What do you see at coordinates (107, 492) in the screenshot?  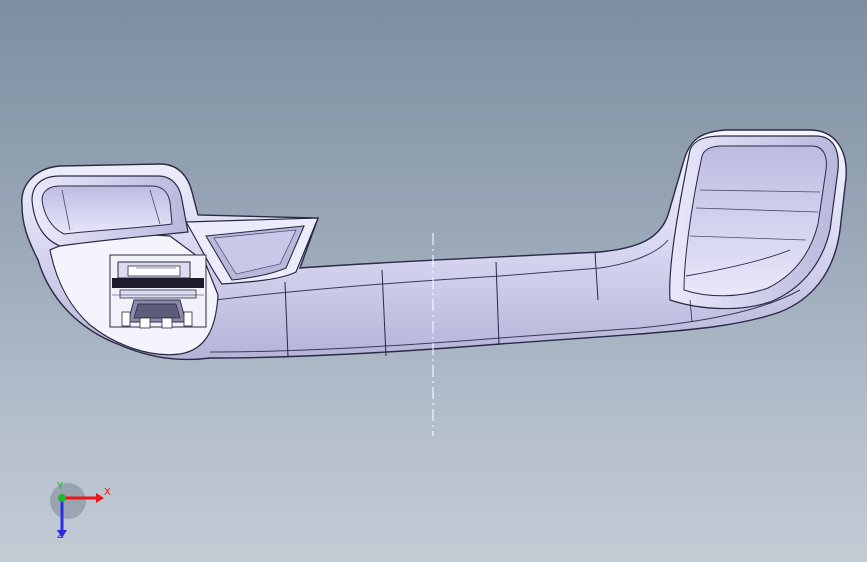 I see `x-axis-label: X` at bounding box center [107, 492].